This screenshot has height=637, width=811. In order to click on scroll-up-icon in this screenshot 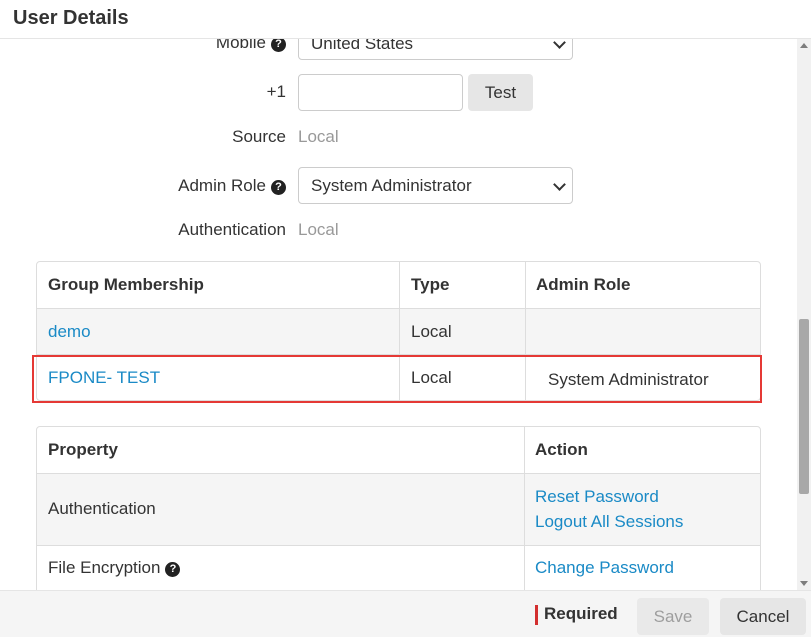, I will do `click(804, 45)`.